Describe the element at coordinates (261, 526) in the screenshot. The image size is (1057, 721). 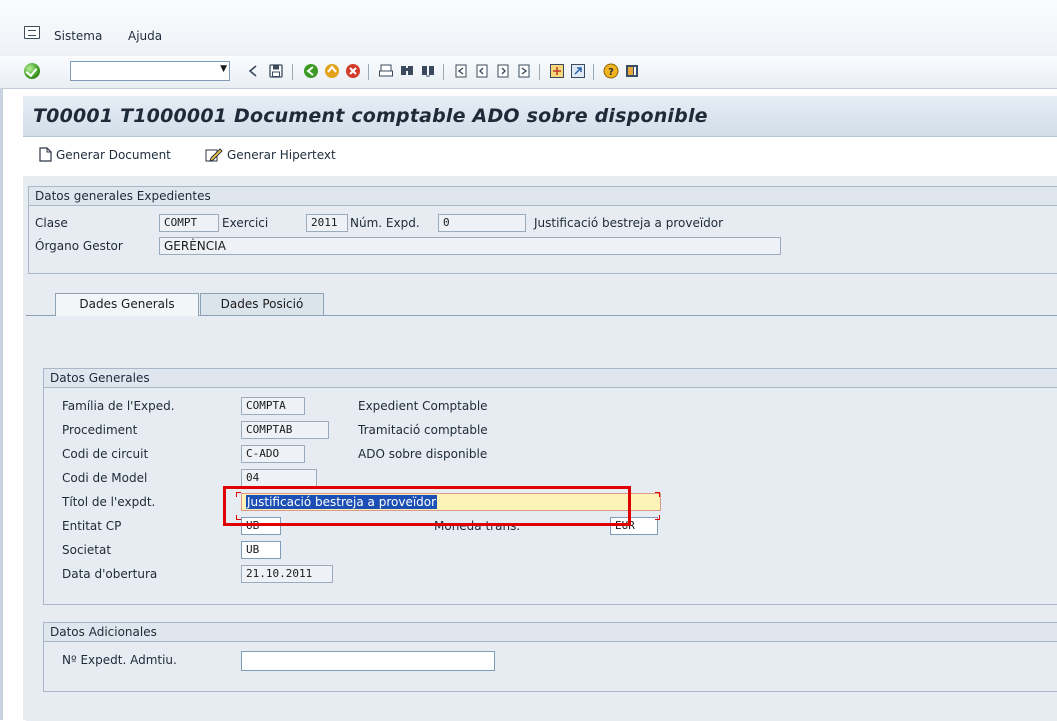
I see `entitat-field: UB` at that location.